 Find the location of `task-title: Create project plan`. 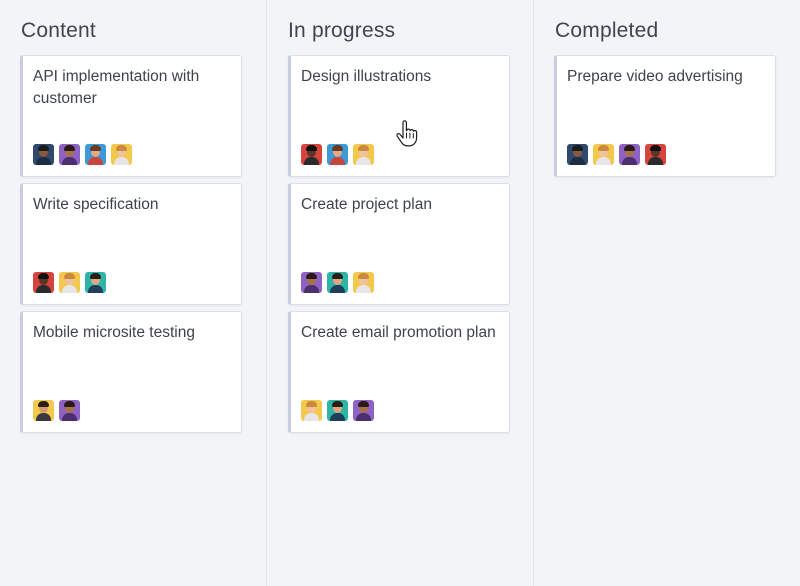

task-title: Create project plan is located at coordinates (366, 204).